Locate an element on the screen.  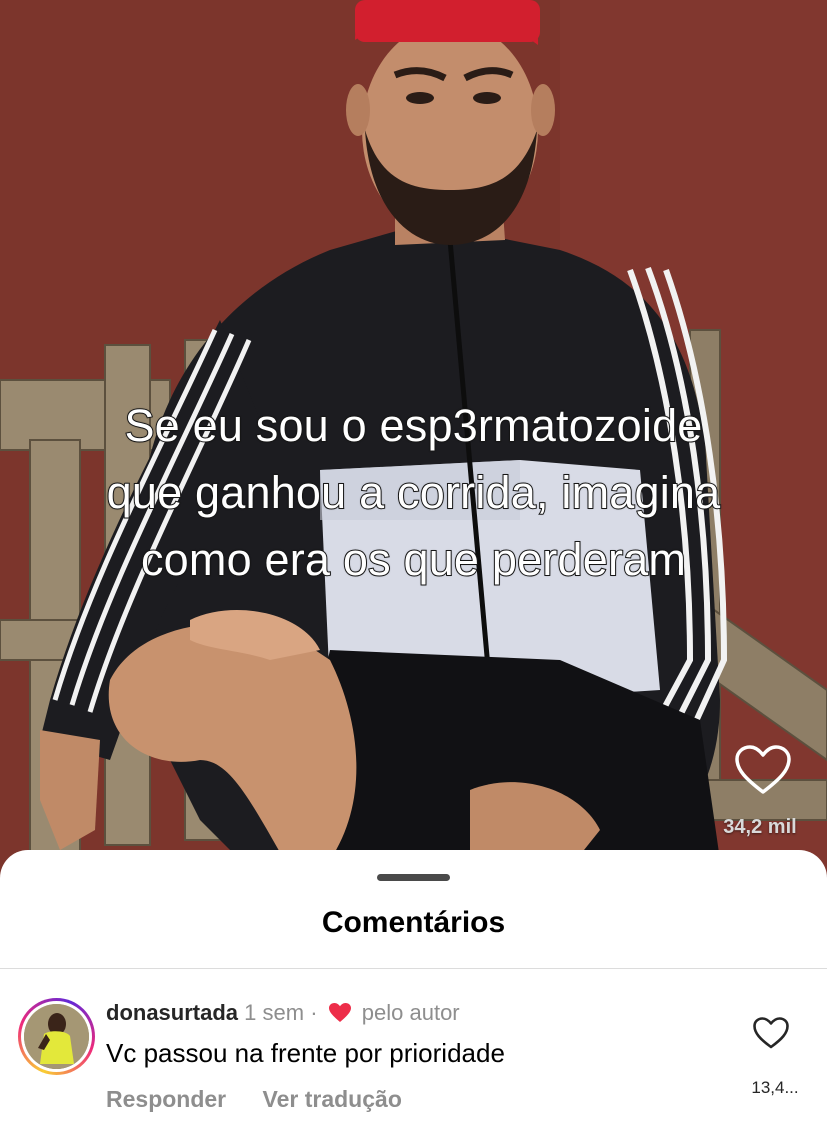
liked-by-author-label: pelo autor is located at coordinates (410, 1012).